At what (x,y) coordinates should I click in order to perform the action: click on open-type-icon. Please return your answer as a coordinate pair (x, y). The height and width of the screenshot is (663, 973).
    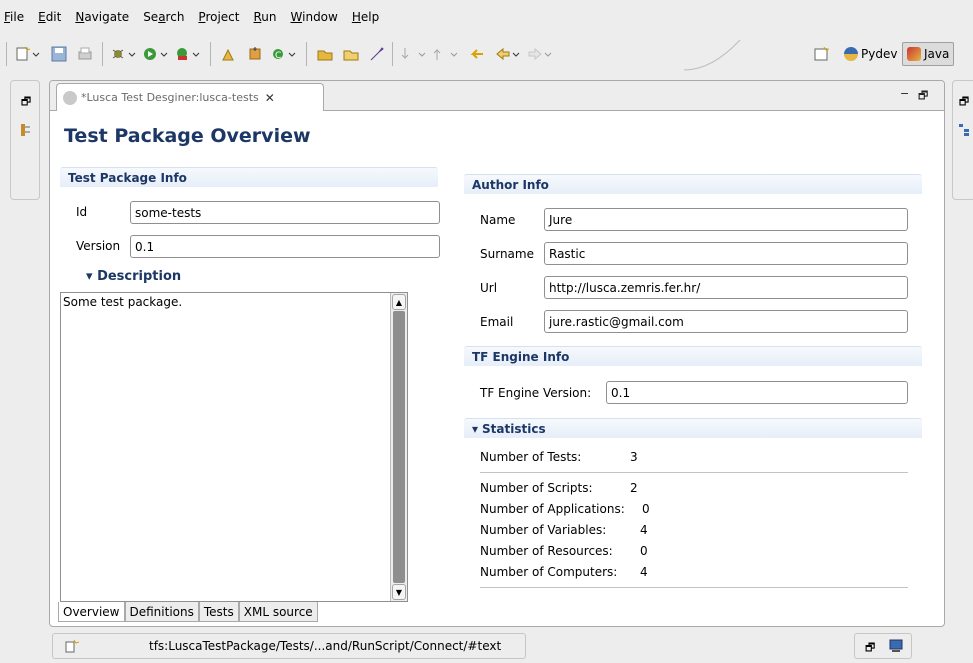
    Looking at the image, I should click on (325, 54).